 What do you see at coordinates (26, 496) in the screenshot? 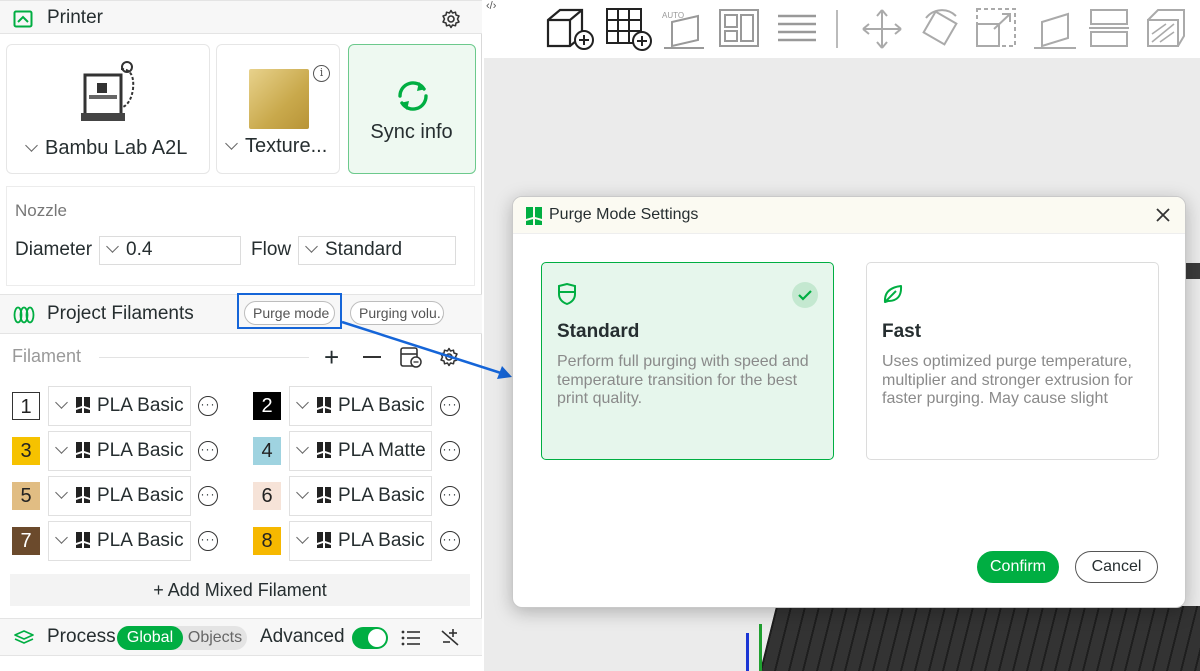
I see `filament-color-slot: 5` at bounding box center [26, 496].